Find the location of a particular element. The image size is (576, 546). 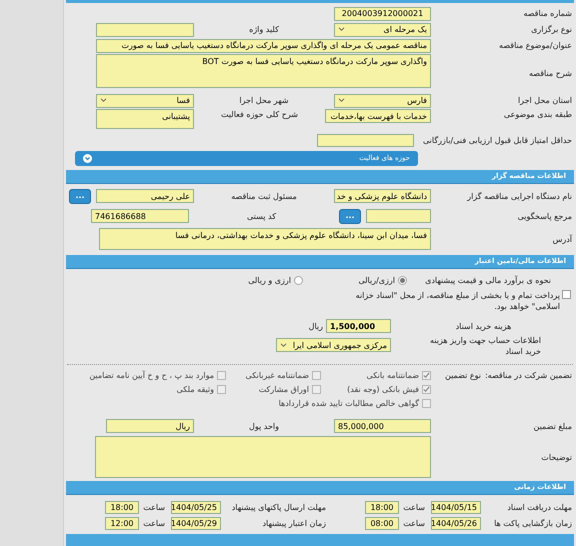

currency-field: ریال is located at coordinates (150, 426).